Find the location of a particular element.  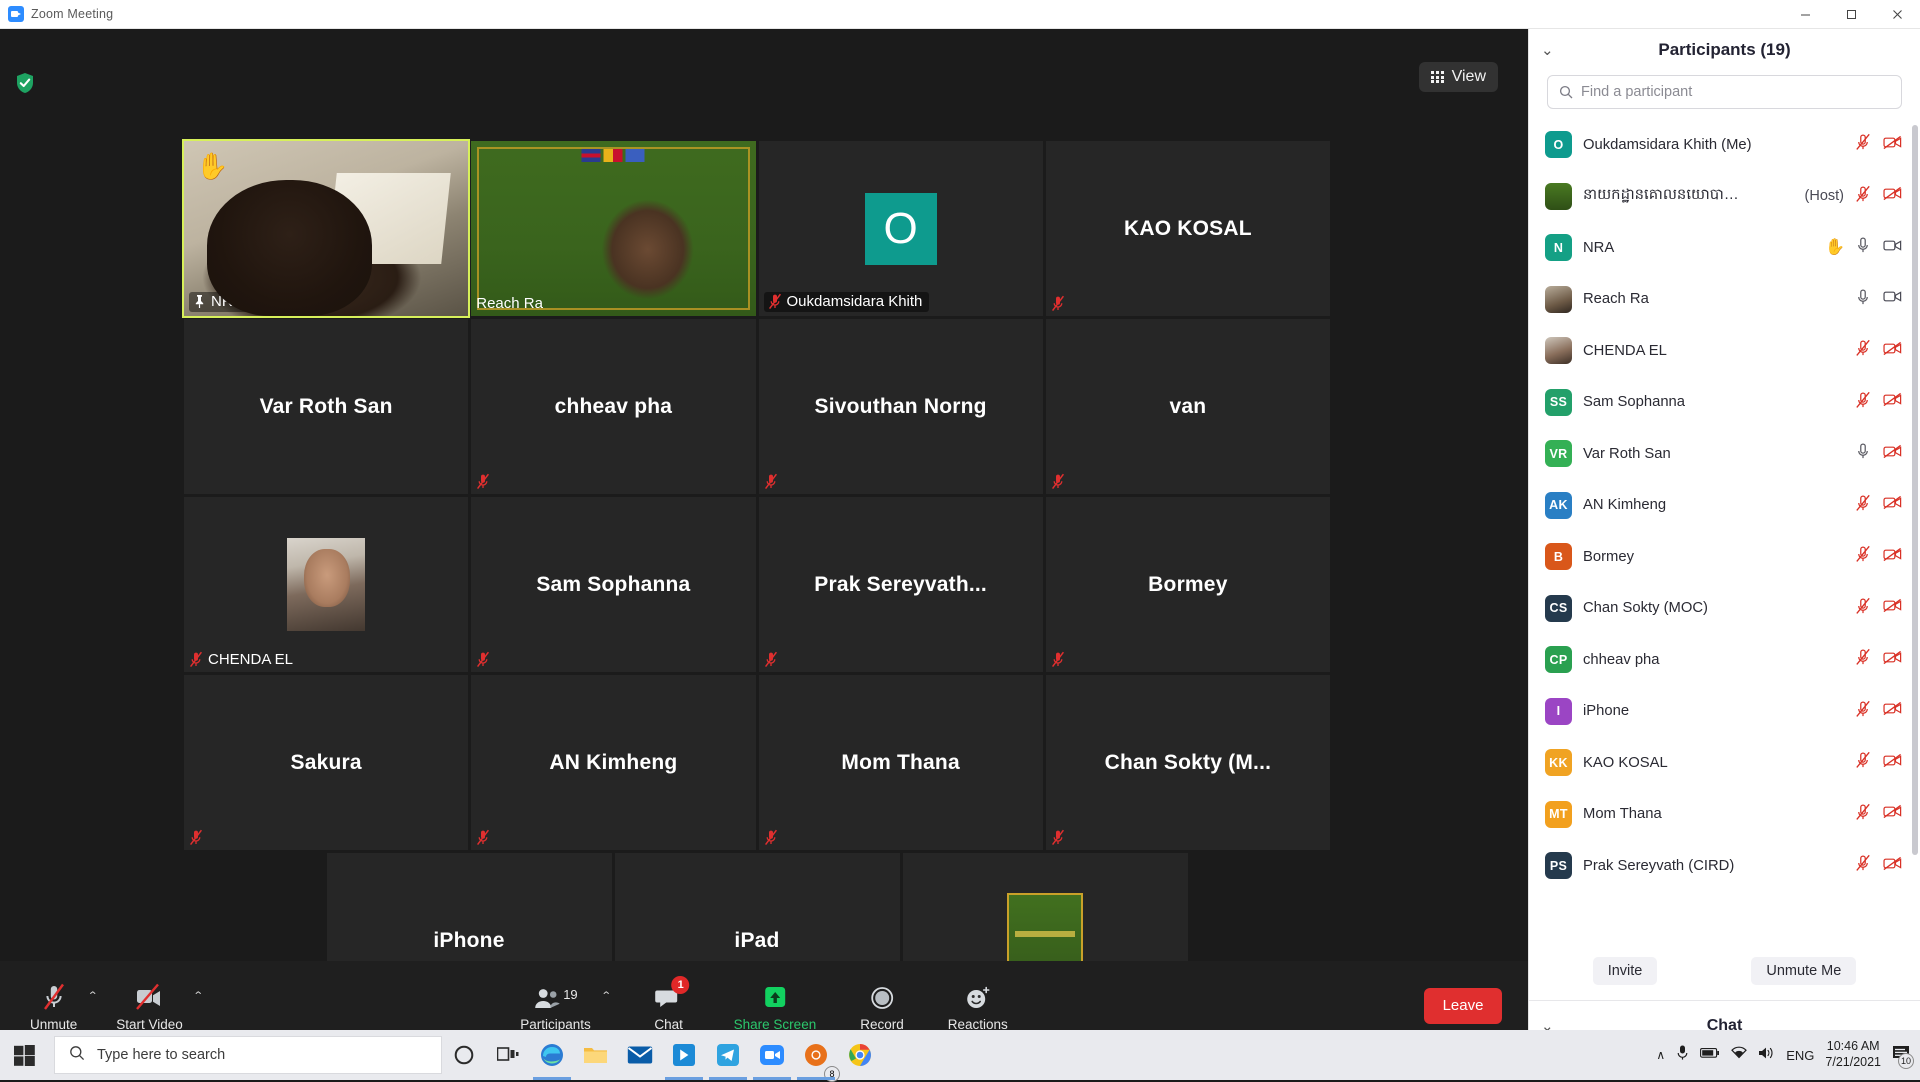

participant-row: NNRA✋ is located at coordinates (1724, 248).